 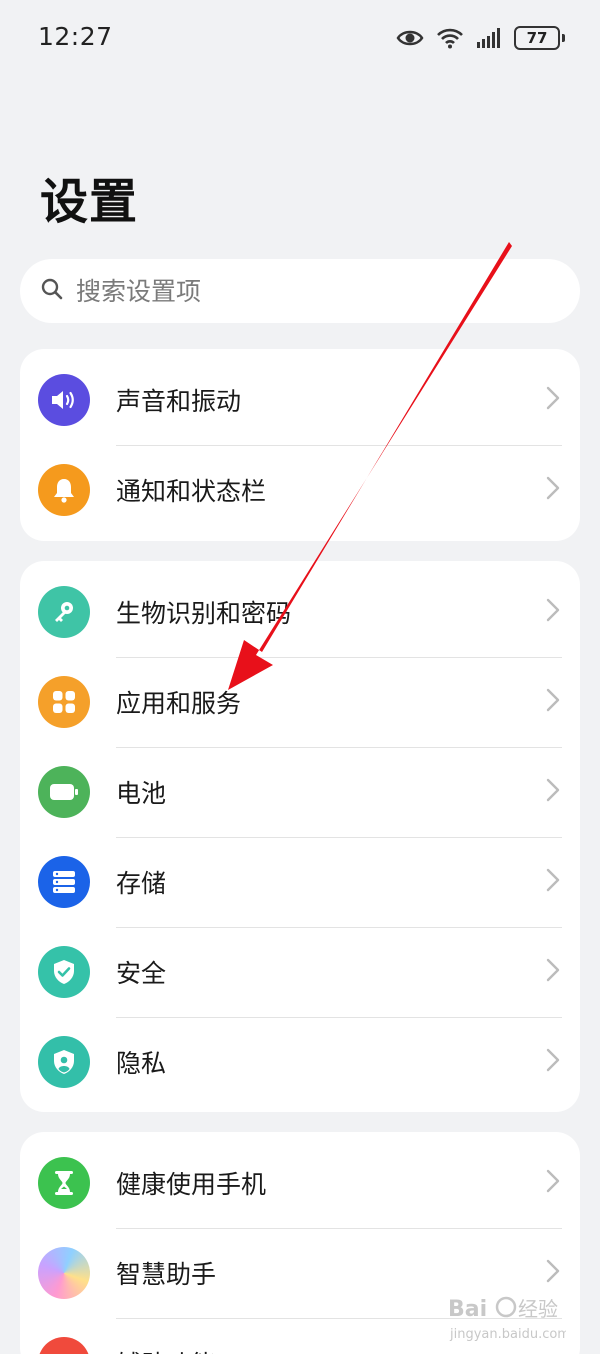 I want to click on eye-icon, so click(x=410, y=38).